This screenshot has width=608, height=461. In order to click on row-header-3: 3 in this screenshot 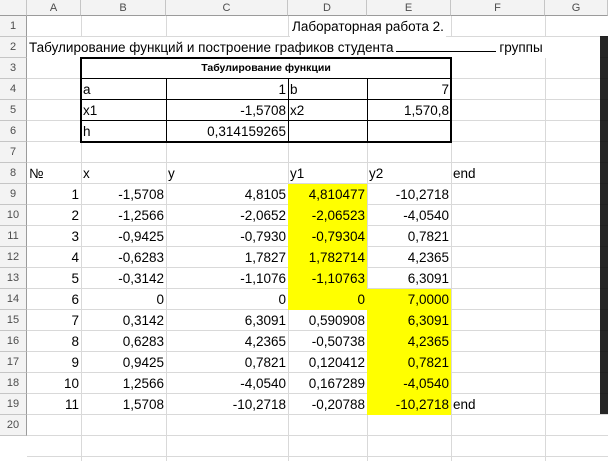, I will do `click(13, 68)`.